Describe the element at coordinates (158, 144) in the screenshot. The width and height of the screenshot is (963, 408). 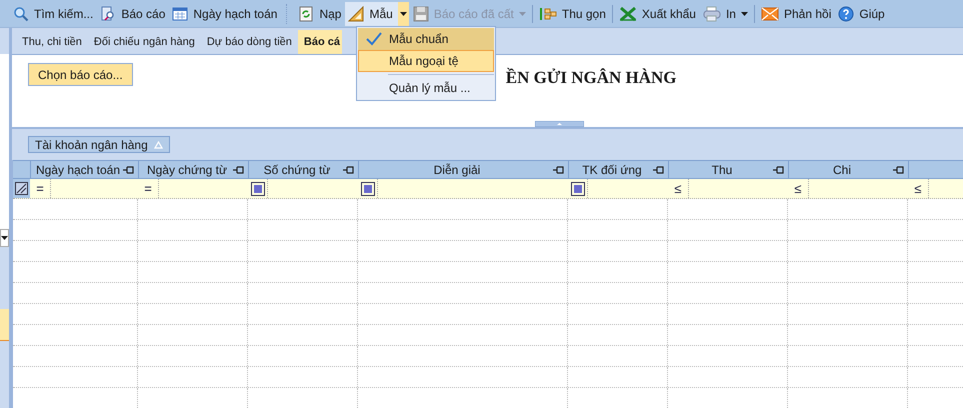
I see `sort-triangle-icon` at that location.